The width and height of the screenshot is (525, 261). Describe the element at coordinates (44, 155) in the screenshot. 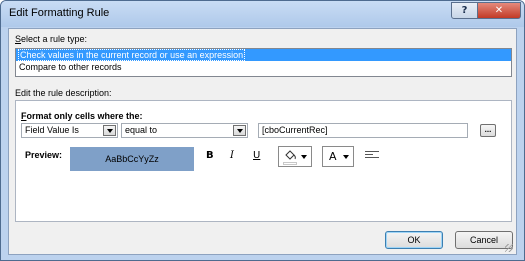

I see `preview-label: Preview:` at that location.